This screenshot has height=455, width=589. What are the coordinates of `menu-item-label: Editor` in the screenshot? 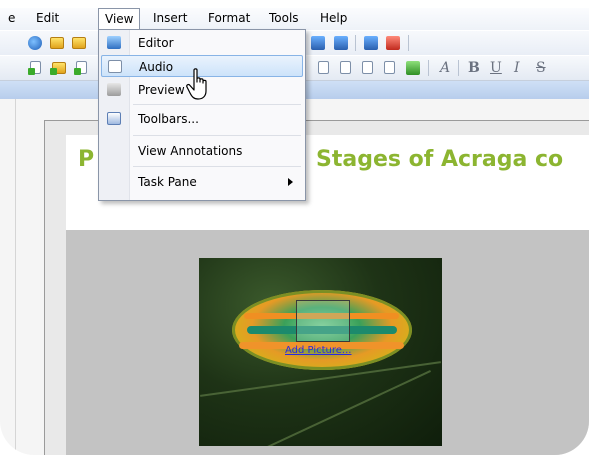 It's located at (156, 43).